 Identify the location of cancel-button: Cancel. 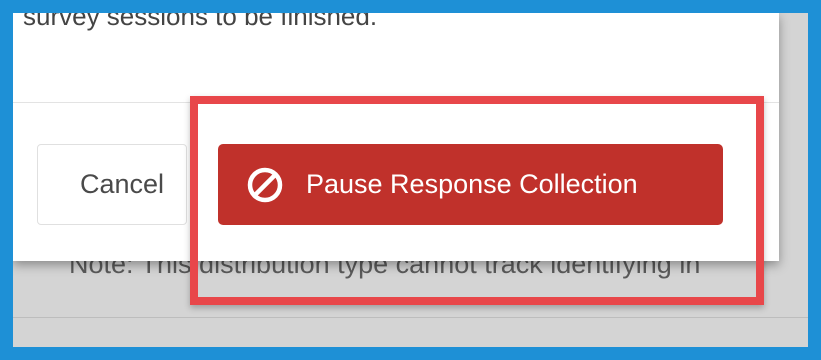
(112, 184).